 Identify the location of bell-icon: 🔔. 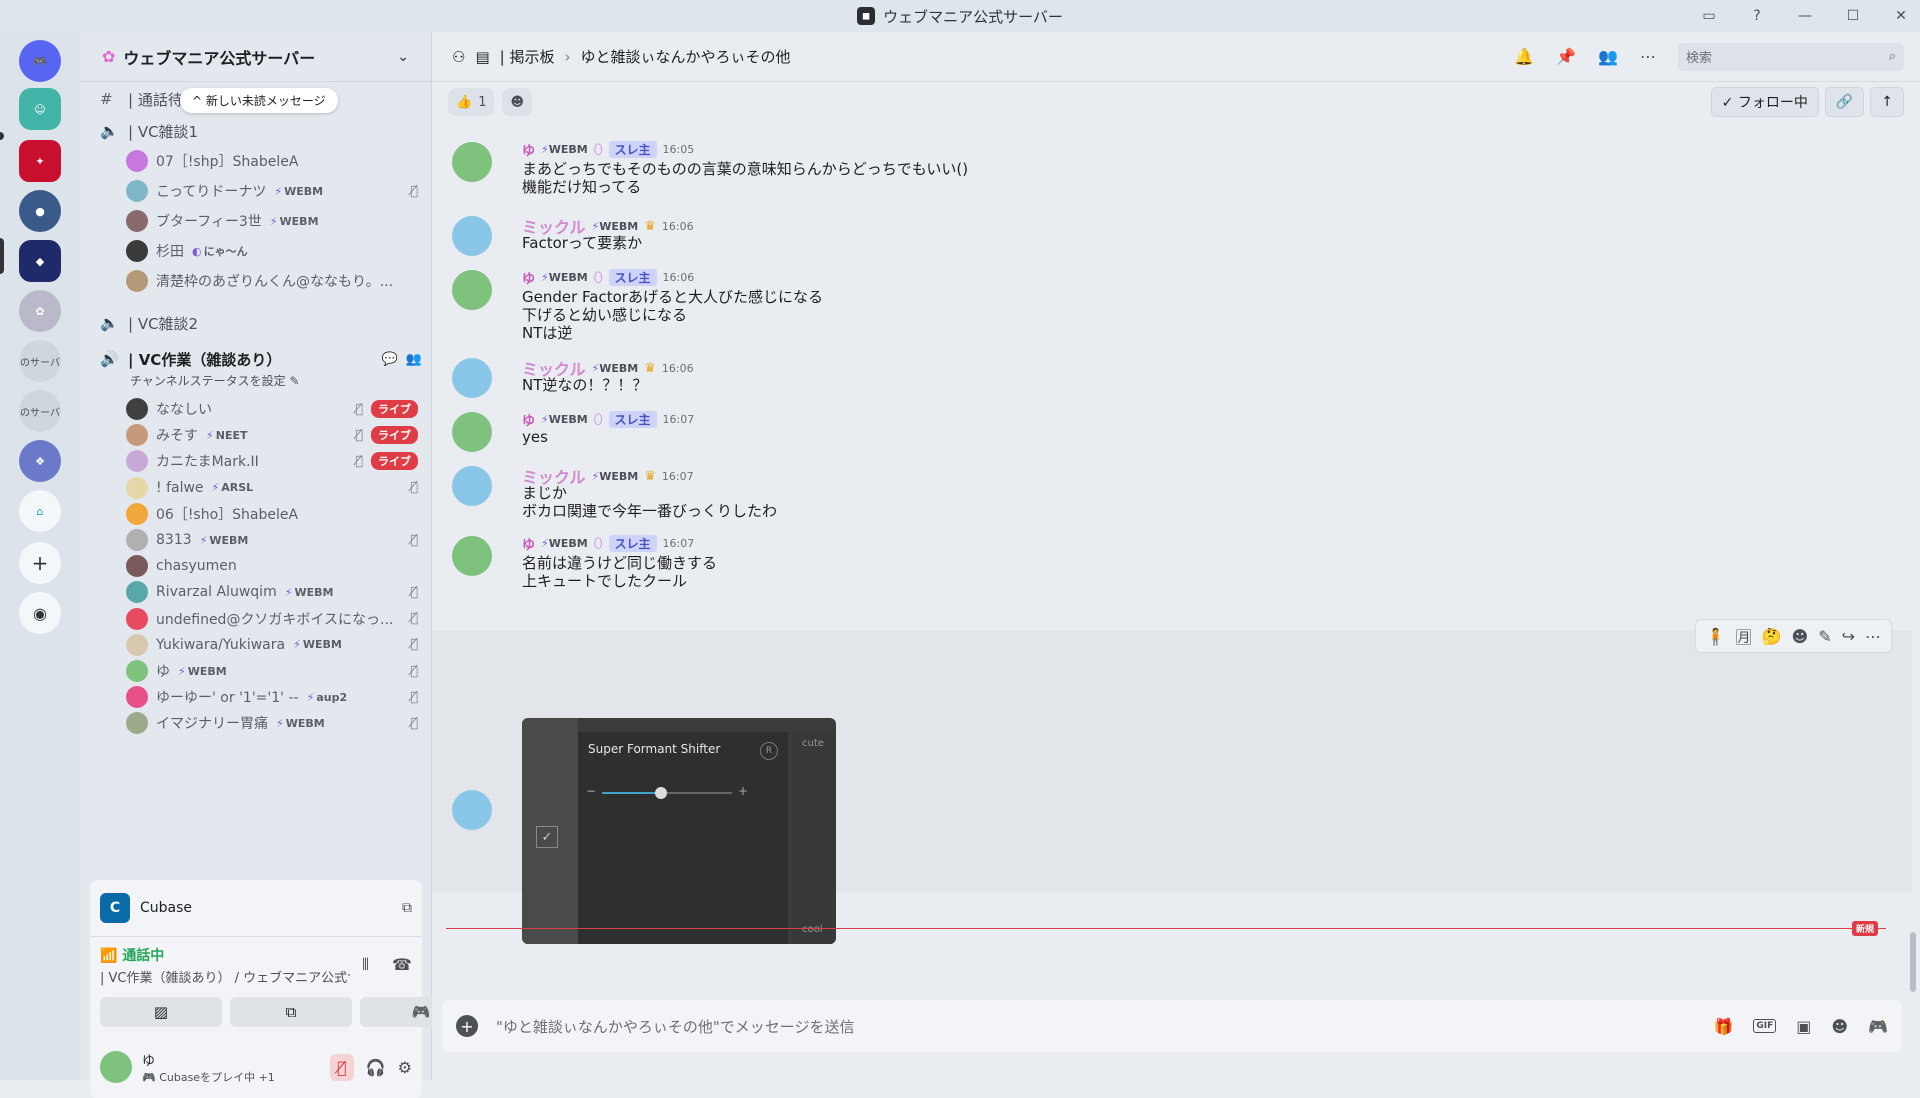
(1524, 56).